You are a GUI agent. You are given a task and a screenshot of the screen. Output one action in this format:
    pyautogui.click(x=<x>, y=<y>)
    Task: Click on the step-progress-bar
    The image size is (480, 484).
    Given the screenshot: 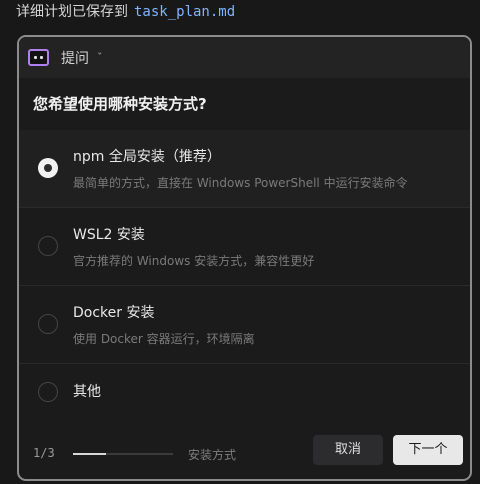 What is the action you would take?
    pyautogui.click(x=123, y=454)
    